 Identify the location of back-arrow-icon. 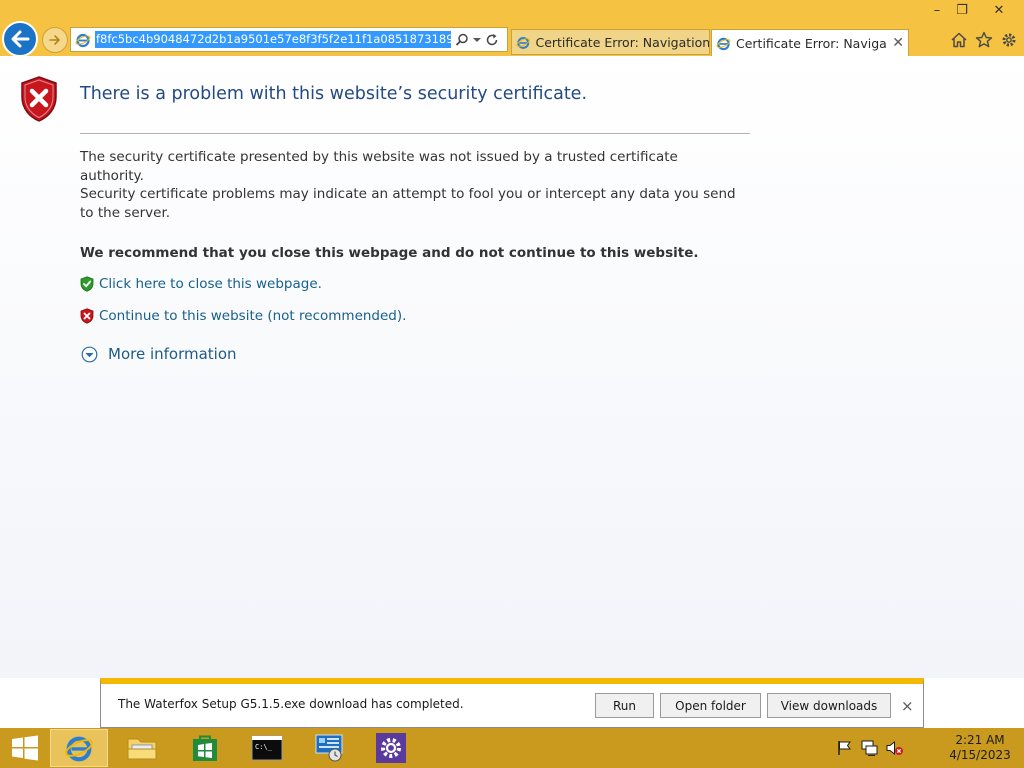
(20, 39).